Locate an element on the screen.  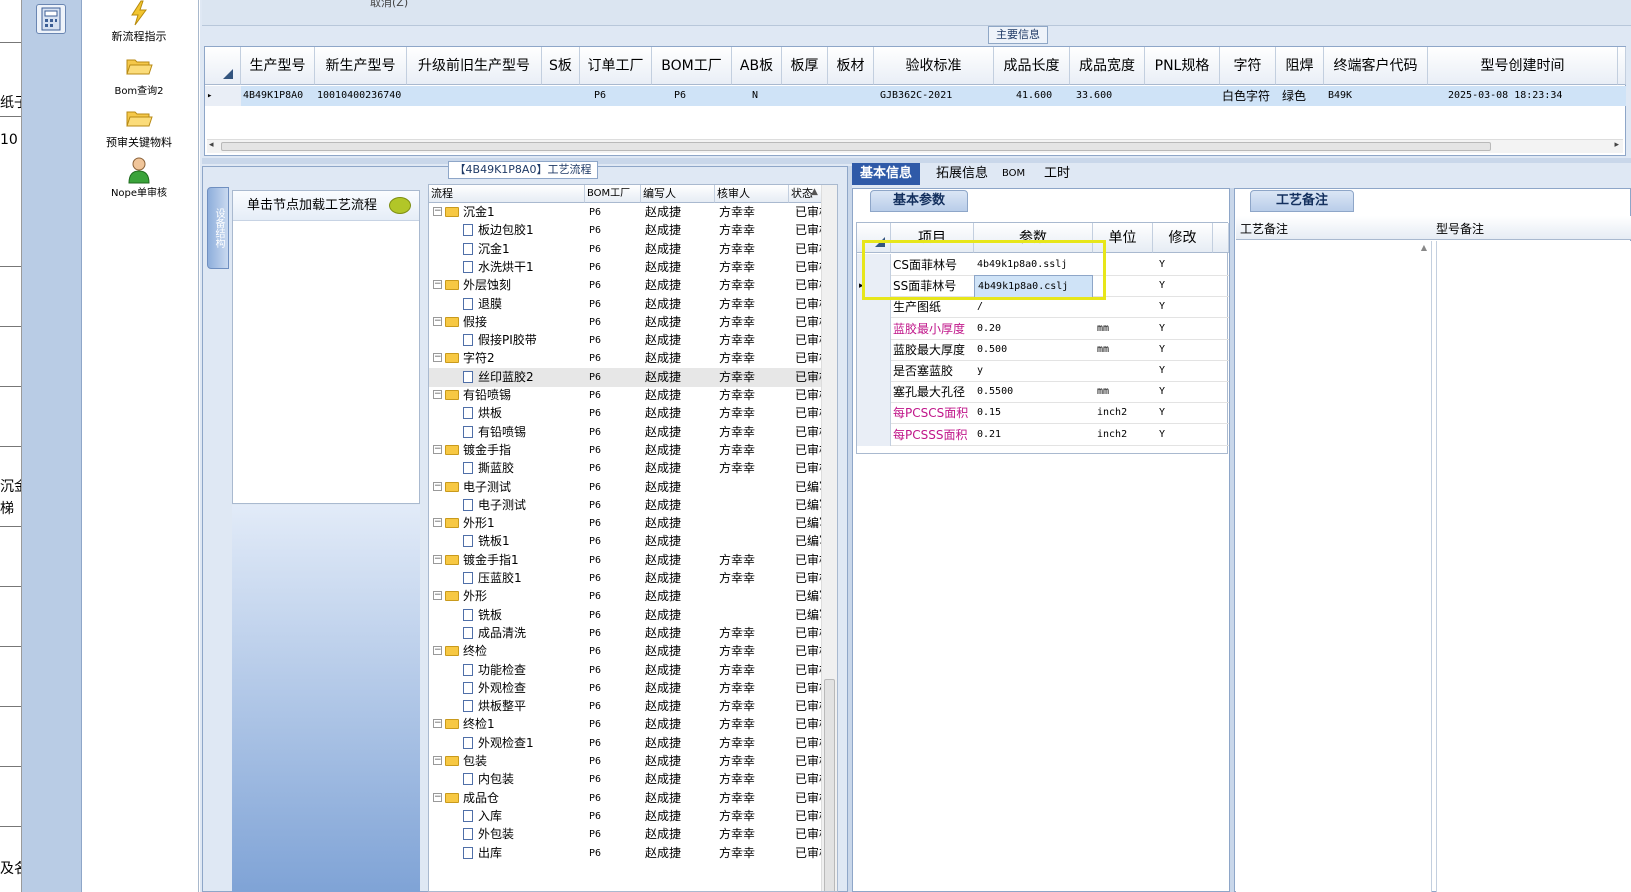
tree-row: −沉金1P6赵成捷方幸幸已审核 is located at coordinates (627, 212).